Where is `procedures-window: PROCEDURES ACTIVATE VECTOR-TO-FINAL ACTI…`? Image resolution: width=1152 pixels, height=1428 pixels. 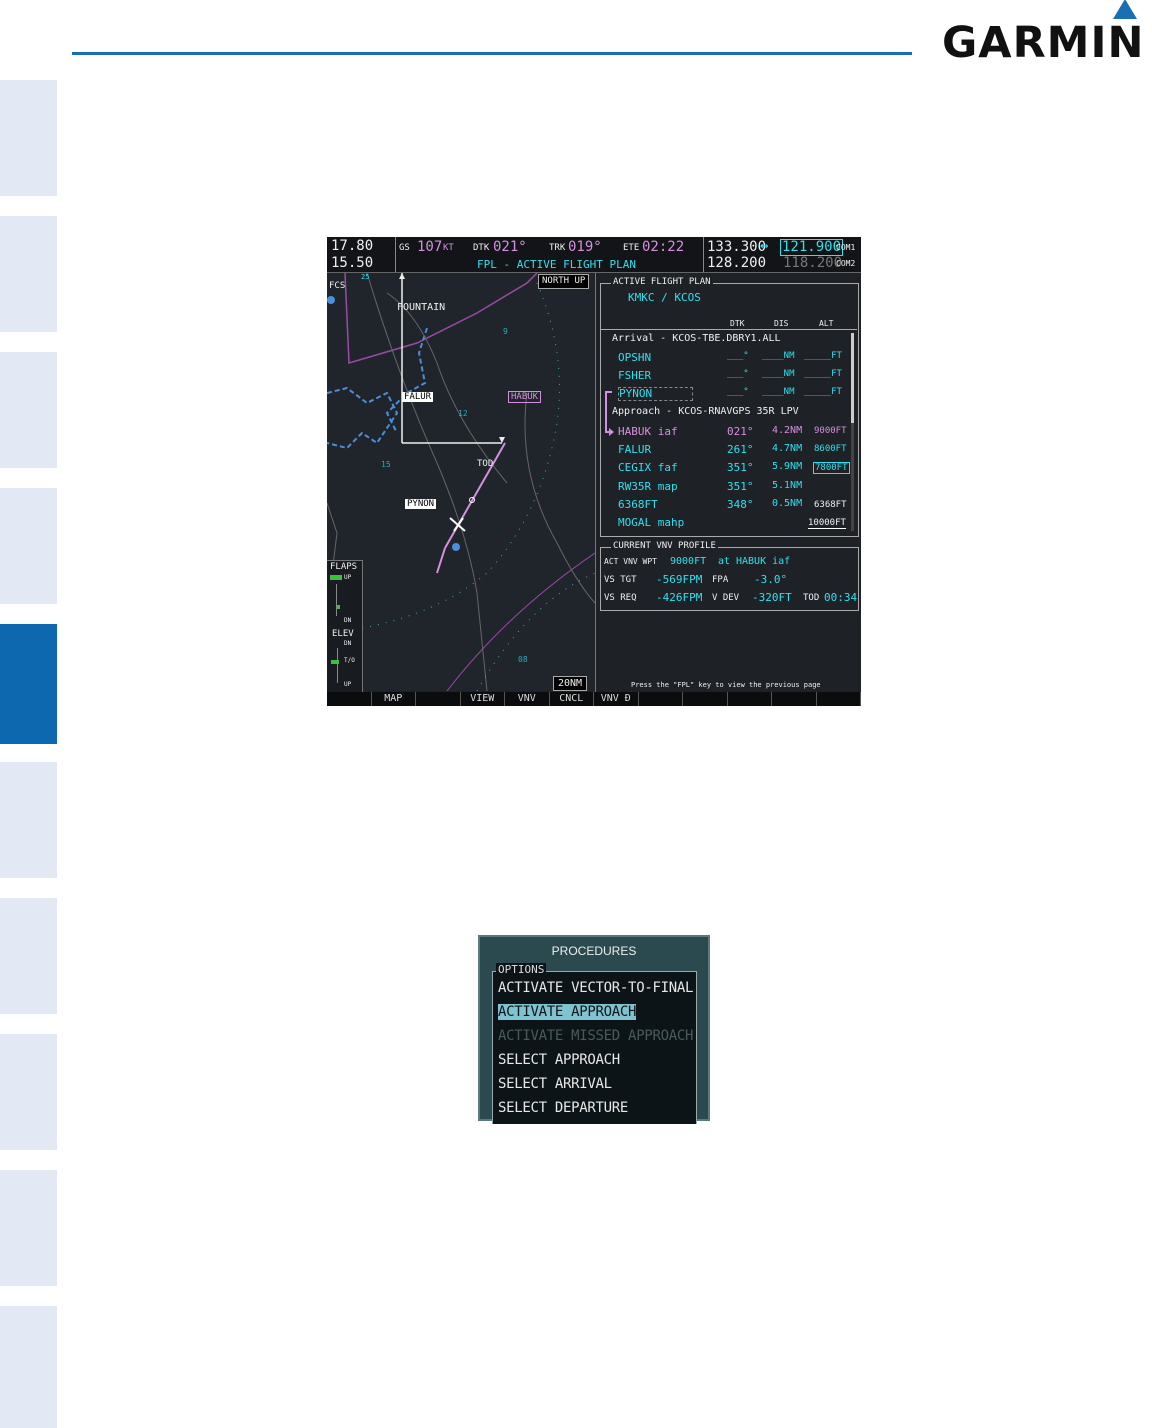 procedures-window: PROCEDURES ACTIVATE VECTOR-TO-FINAL ACTI… is located at coordinates (594, 1029).